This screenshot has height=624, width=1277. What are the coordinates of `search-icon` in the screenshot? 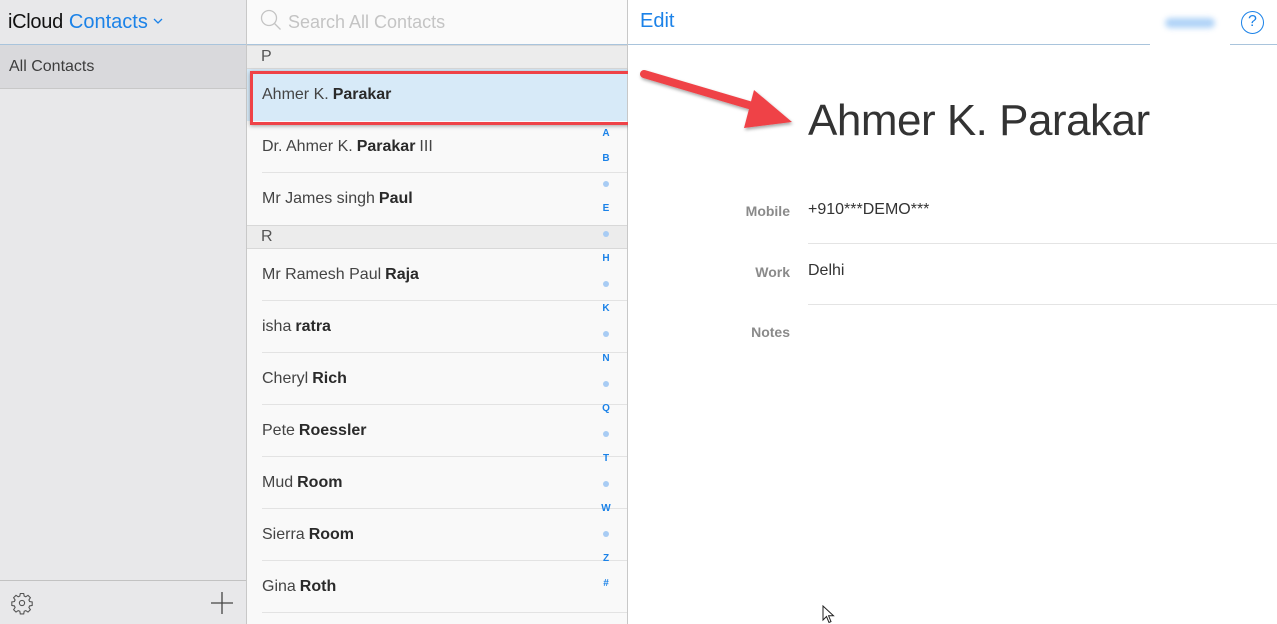 It's located at (271, 22).